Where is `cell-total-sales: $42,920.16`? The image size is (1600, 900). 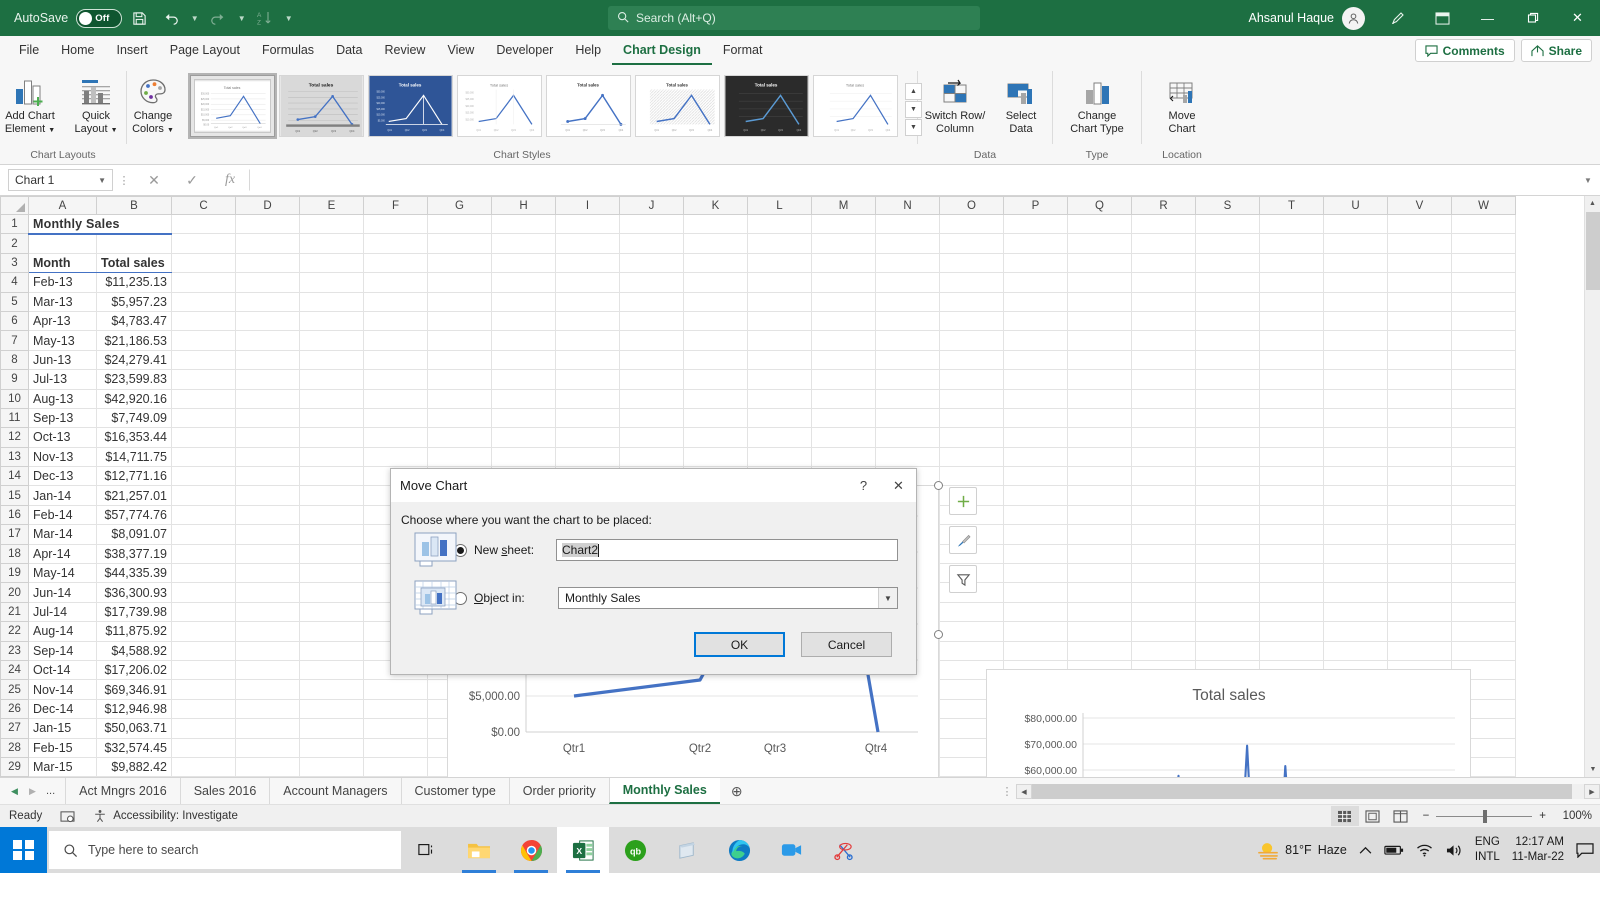
cell-total-sales: $42,920.16 is located at coordinates (134, 398).